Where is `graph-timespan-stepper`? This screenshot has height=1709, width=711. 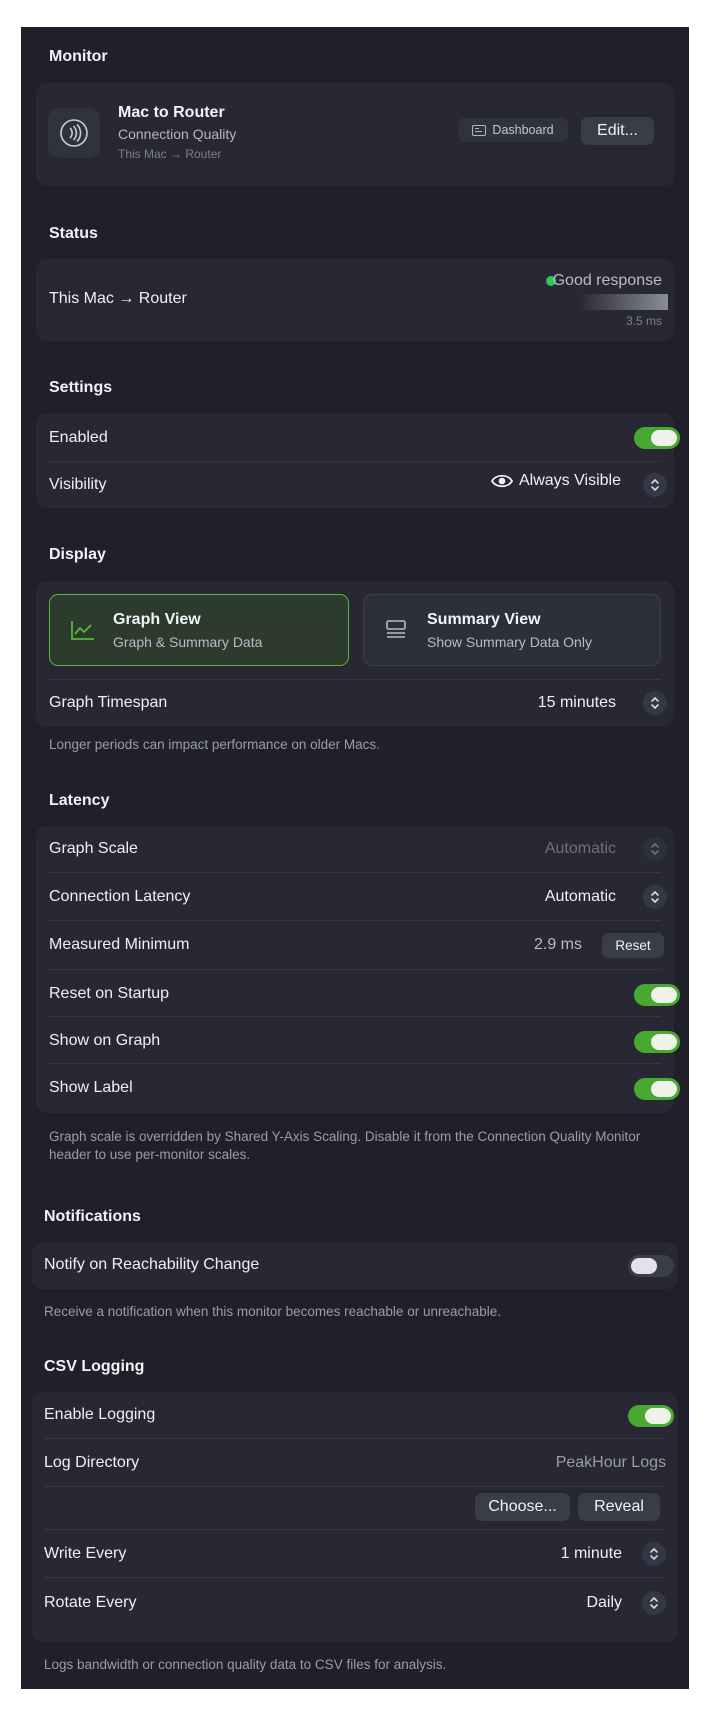
graph-timespan-stepper is located at coordinates (655, 703).